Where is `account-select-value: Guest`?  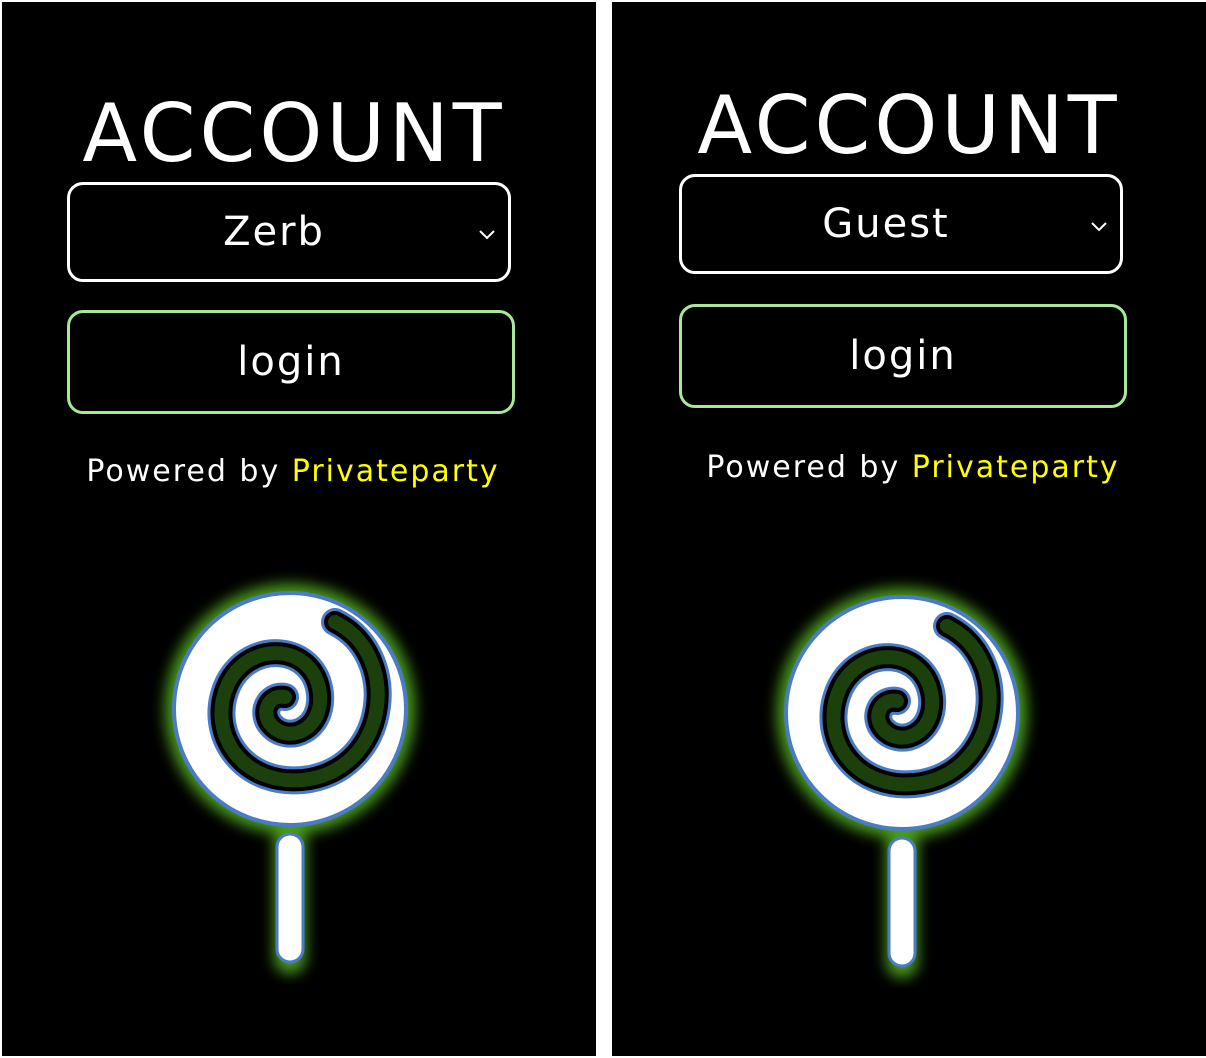
account-select-value: Guest is located at coordinates (886, 224).